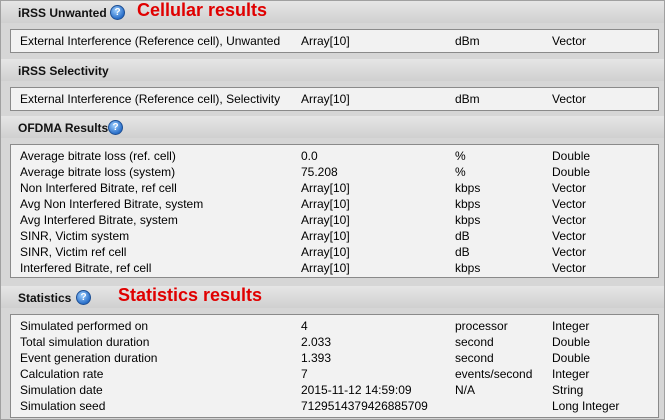  What do you see at coordinates (98, 172) in the screenshot?
I see `result-name: Average bitrate loss (system)` at bounding box center [98, 172].